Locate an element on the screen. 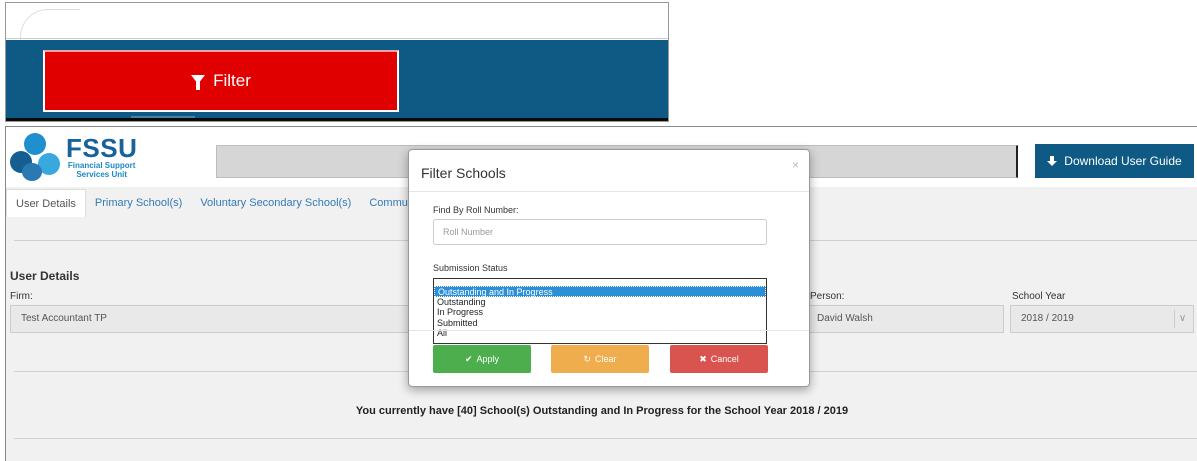 This screenshot has height=461, width=1197. logo-subtitle-1: Financial Support is located at coordinates (101, 165).